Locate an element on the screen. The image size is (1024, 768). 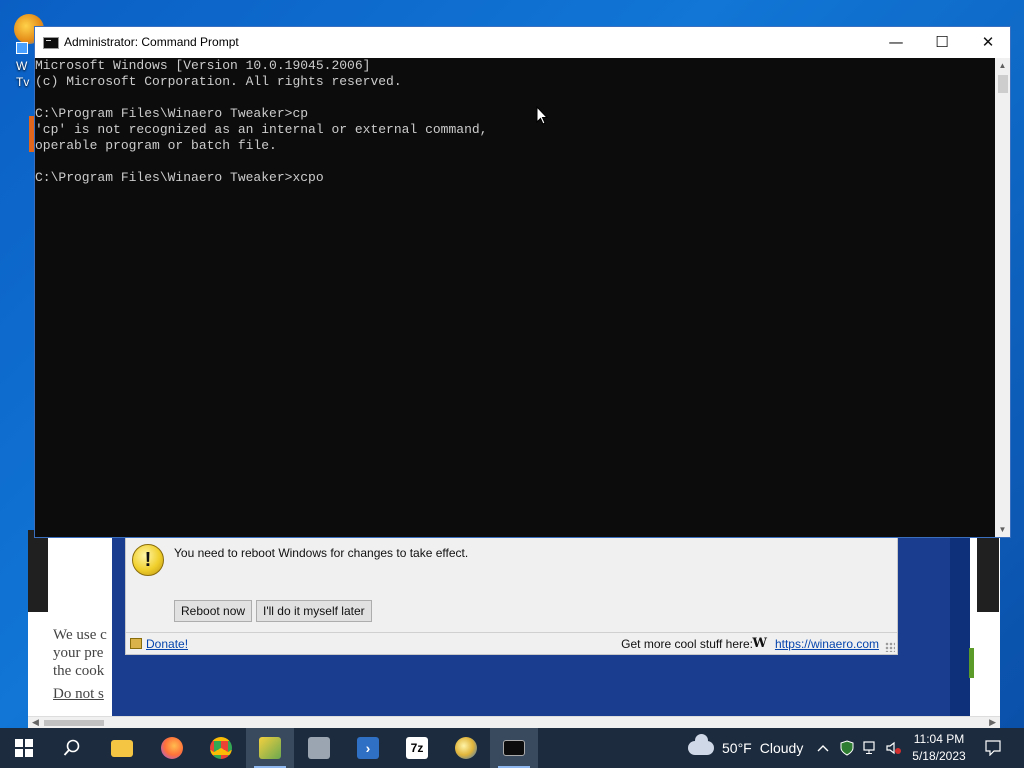
scroll-left-icon: ◀ is located at coordinates (35, 722).